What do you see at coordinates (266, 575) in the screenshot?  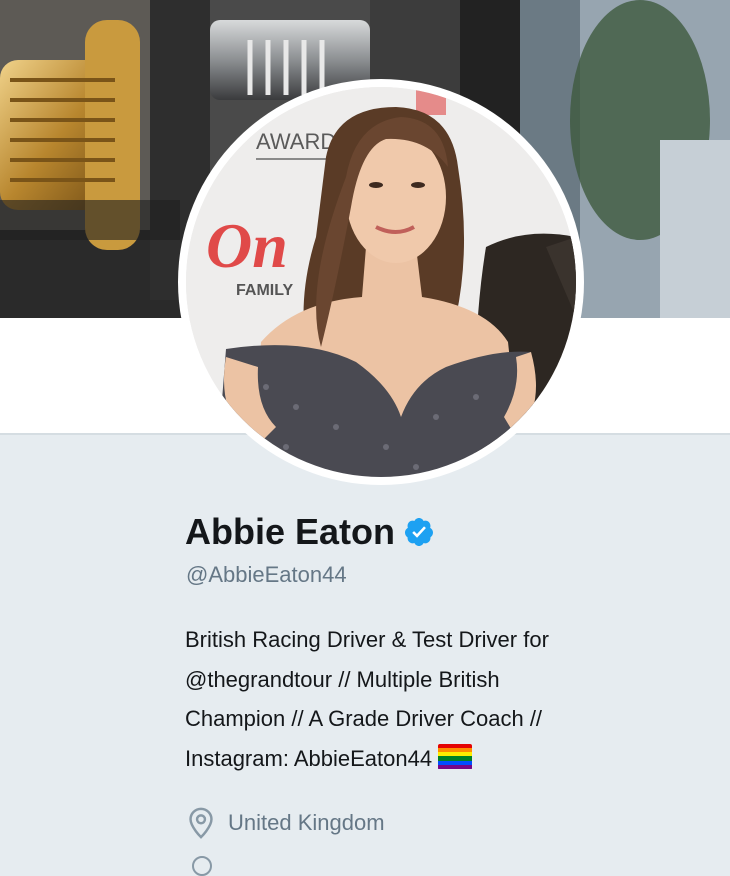 I see `profile-handle: @AbbieEaton44` at bounding box center [266, 575].